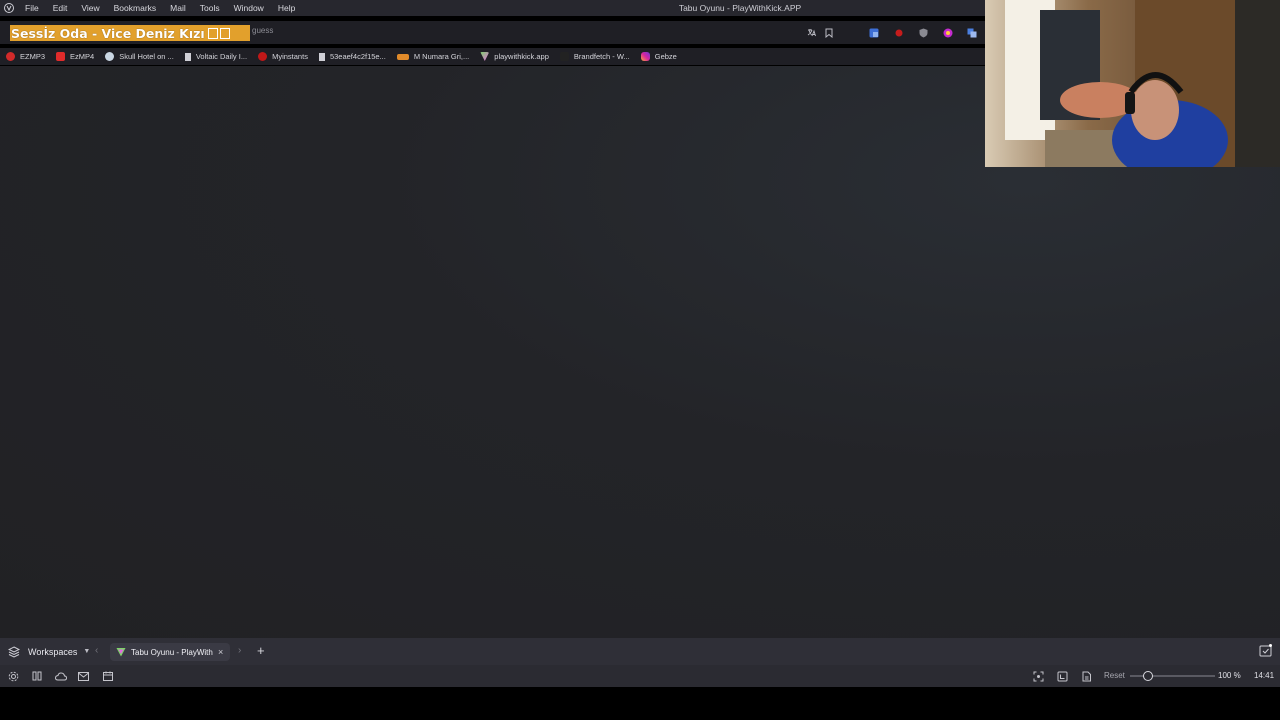 The height and width of the screenshot is (720, 1280). What do you see at coordinates (262, 30) in the screenshot?
I see `url-text: guess` at bounding box center [262, 30].